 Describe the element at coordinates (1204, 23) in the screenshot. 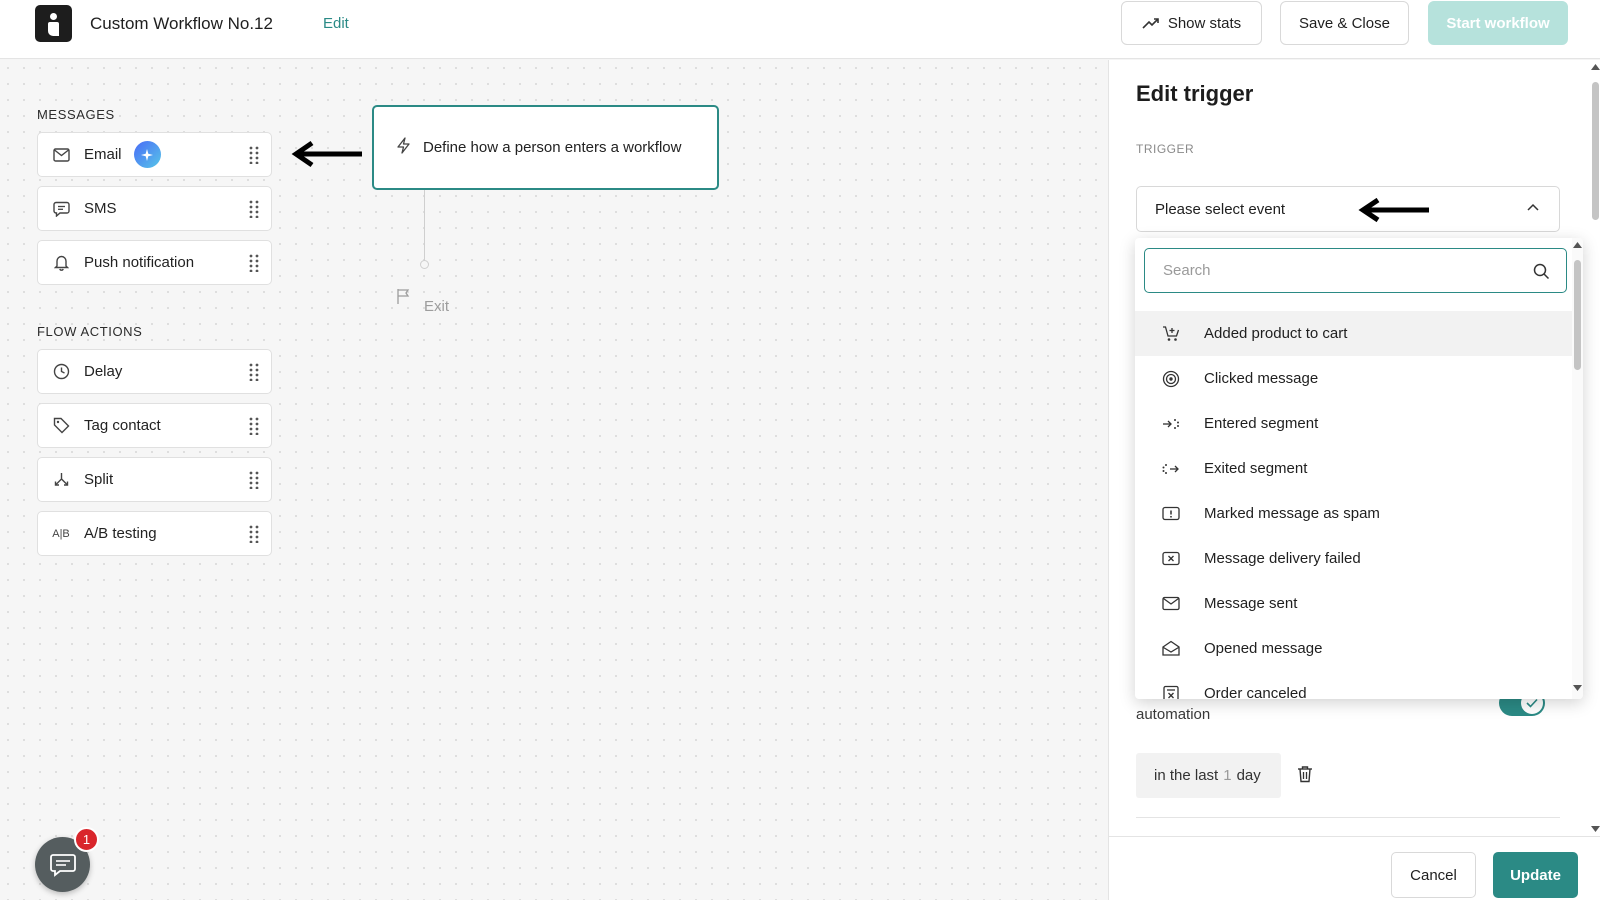

I see `show-stats-label: Show stats` at that location.